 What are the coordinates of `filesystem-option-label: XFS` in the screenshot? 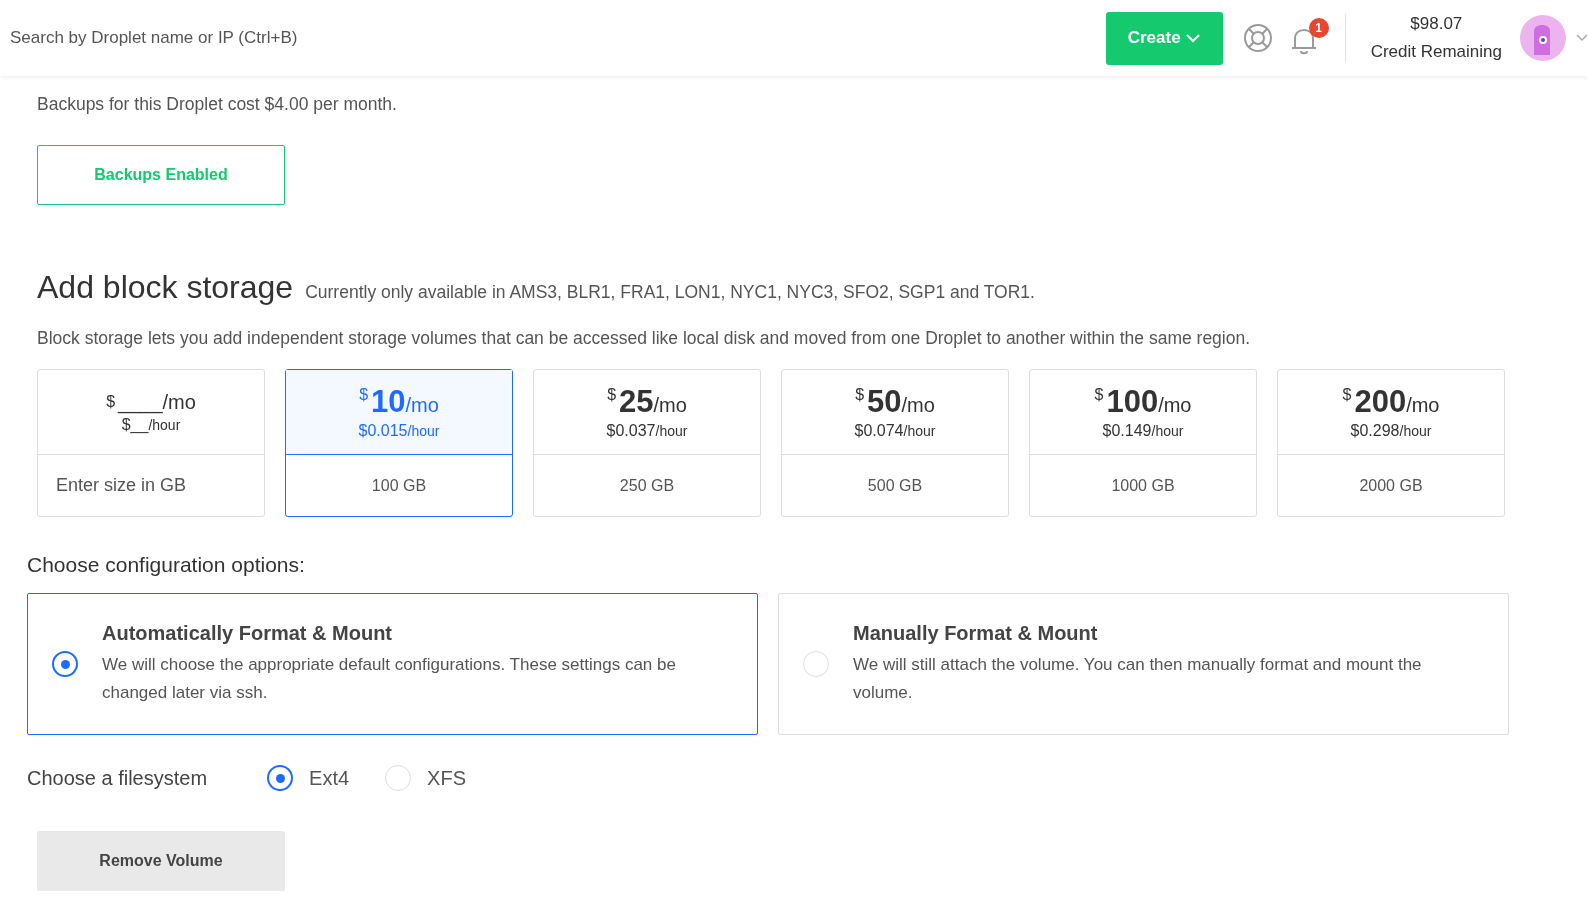 It's located at (446, 778).